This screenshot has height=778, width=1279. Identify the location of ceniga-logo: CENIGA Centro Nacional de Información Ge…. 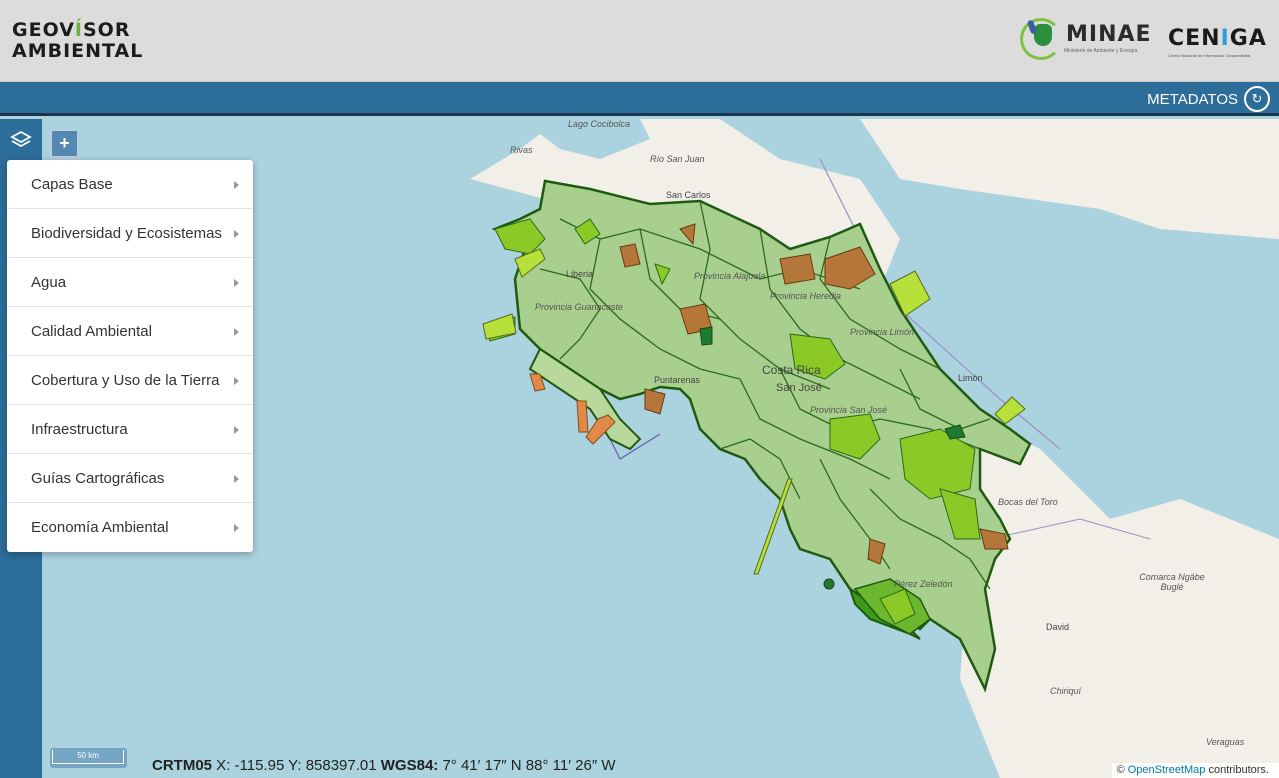
(1217, 42).